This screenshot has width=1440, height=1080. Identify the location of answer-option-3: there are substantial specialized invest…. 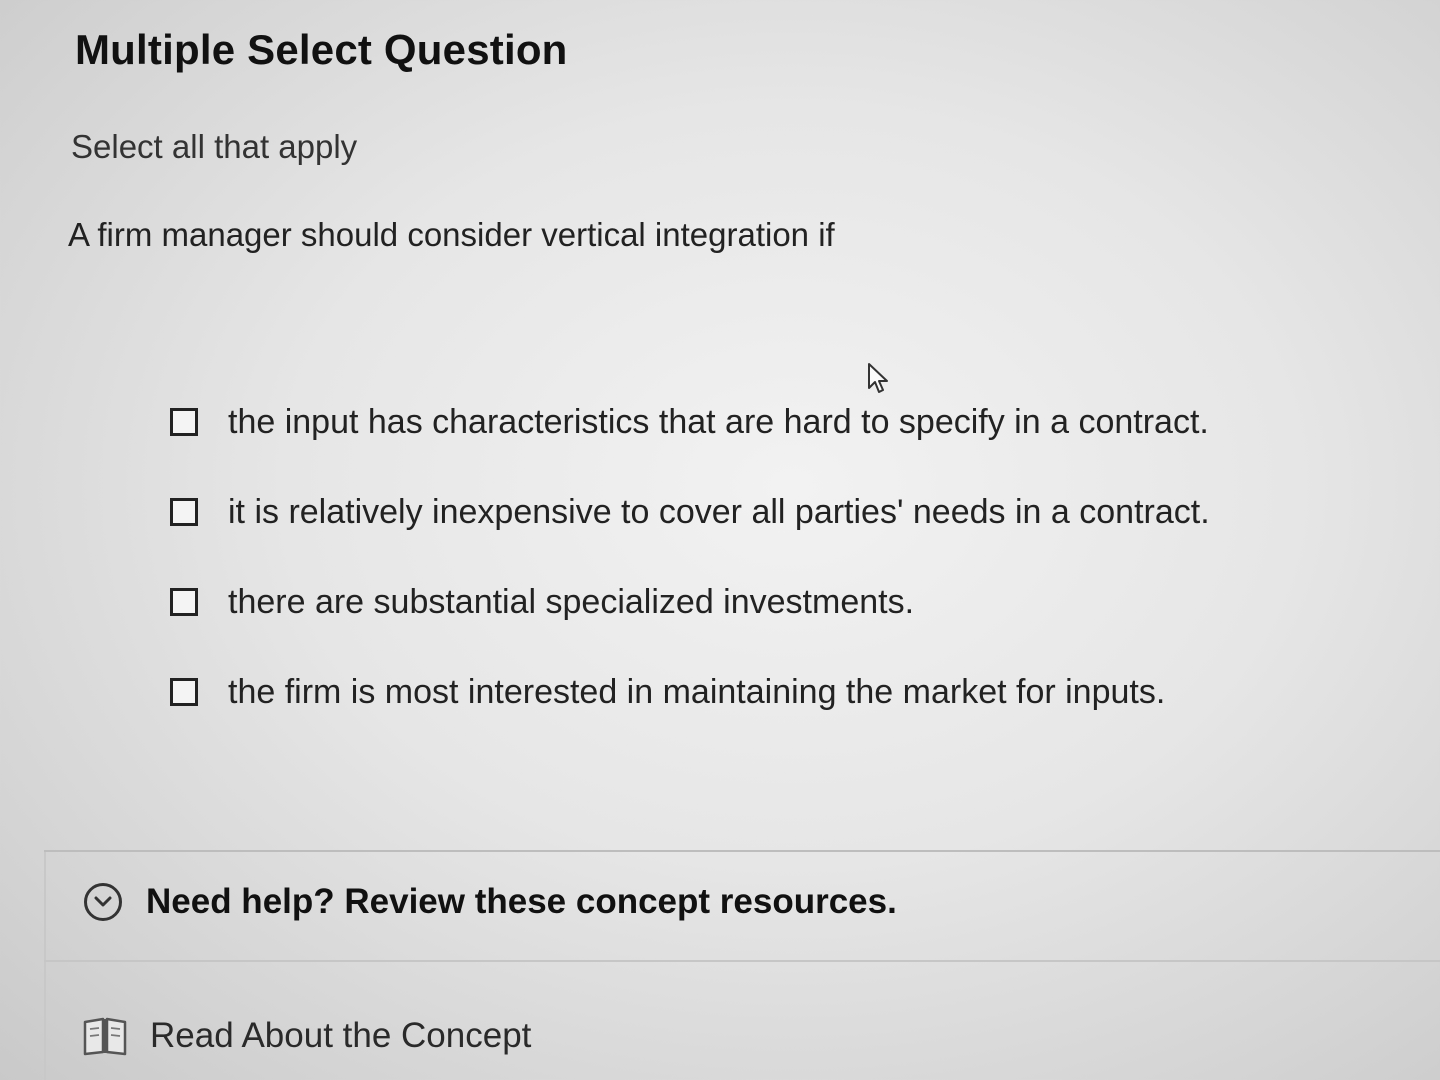
(770, 602).